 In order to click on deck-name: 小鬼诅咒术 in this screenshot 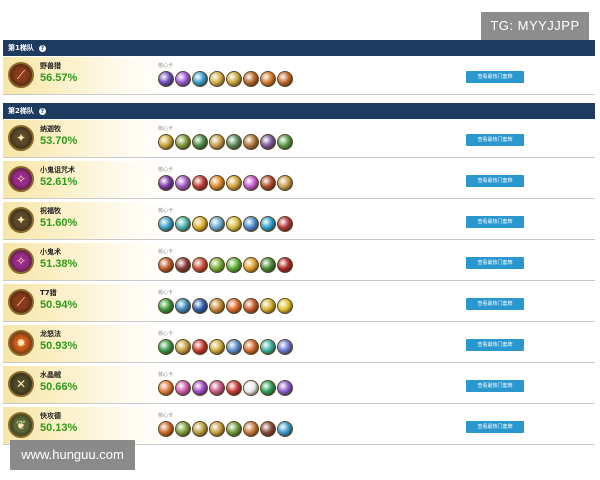, I will do `click(57, 170)`.